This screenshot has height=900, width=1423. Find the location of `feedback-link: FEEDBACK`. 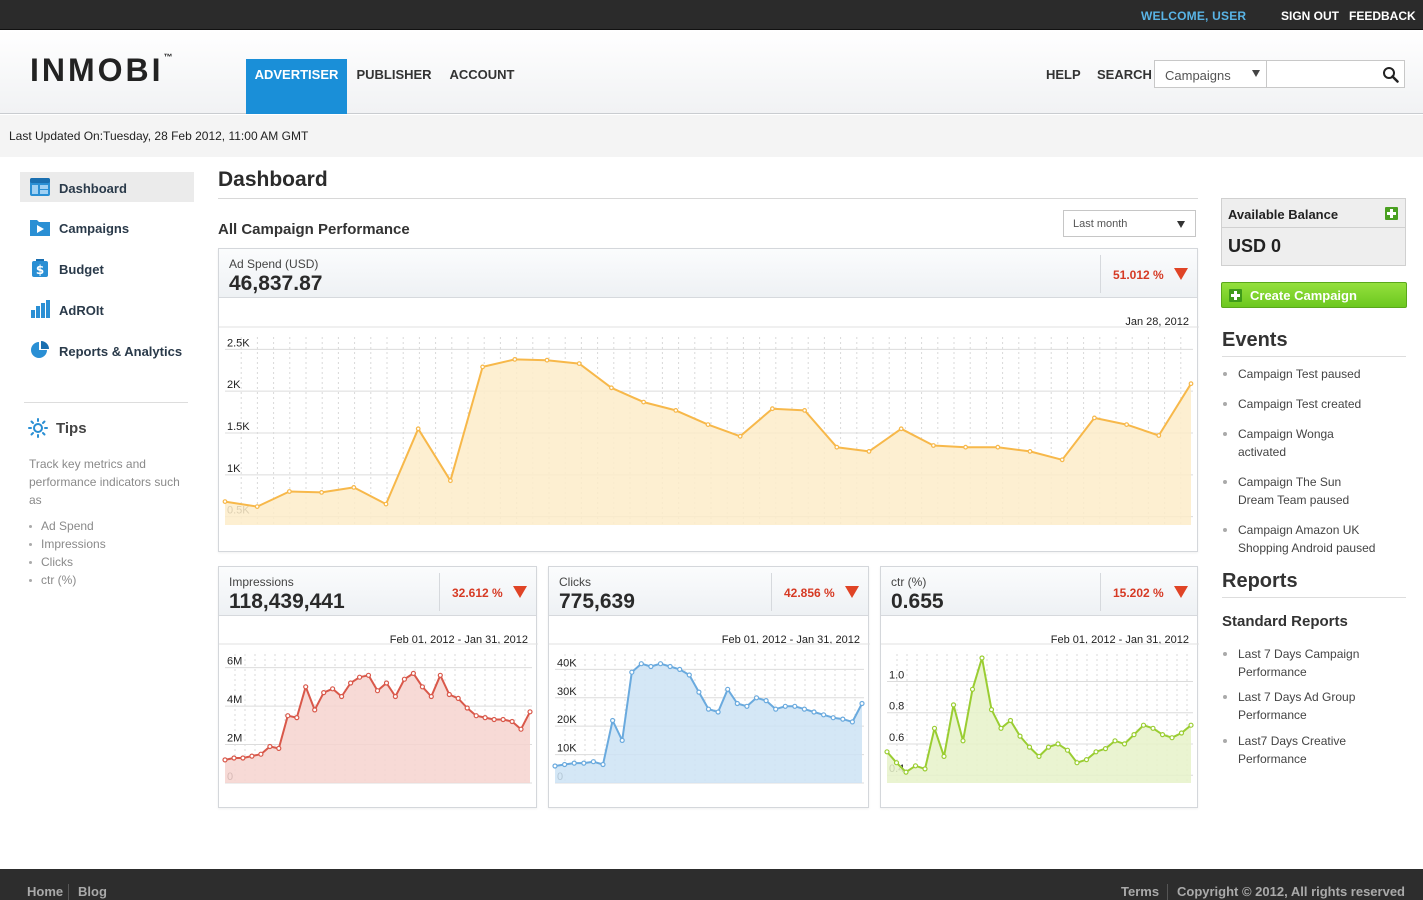

feedback-link: FEEDBACK is located at coordinates (1382, 16).